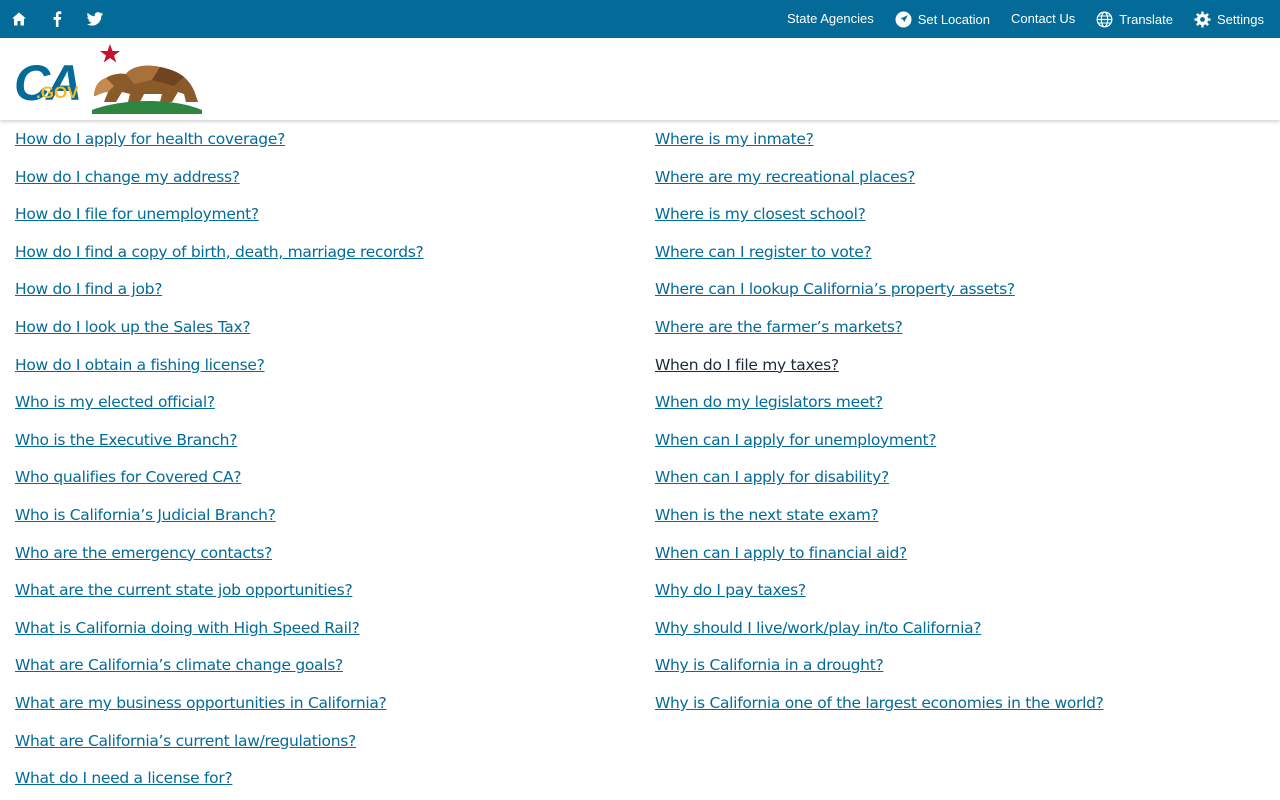 The image size is (1280, 800). I want to click on list-item: How do I obtain a fishing license?, so click(140, 365).